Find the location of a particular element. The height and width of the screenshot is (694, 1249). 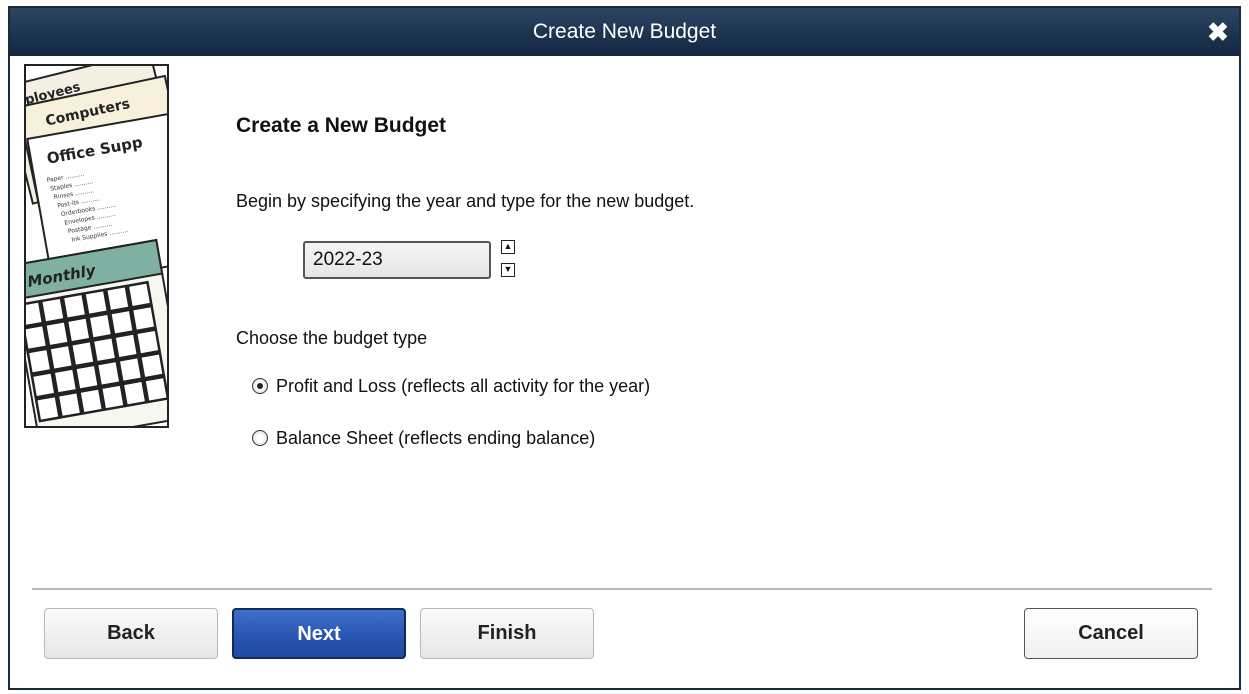

close-icon: ✖ is located at coordinates (1218, 32).